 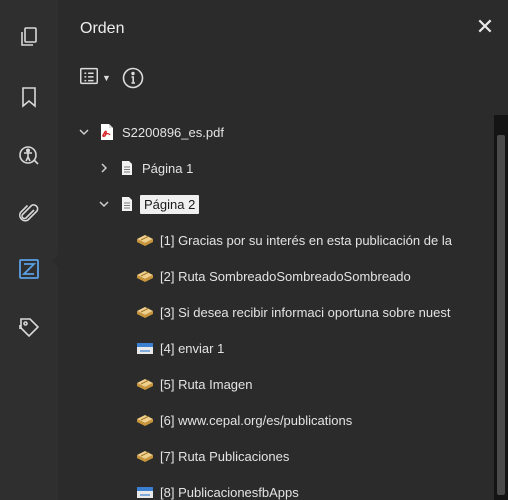 What do you see at coordinates (30, 250) in the screenshot?
I see `left-tool-rail` at bounding box center [30, 250].